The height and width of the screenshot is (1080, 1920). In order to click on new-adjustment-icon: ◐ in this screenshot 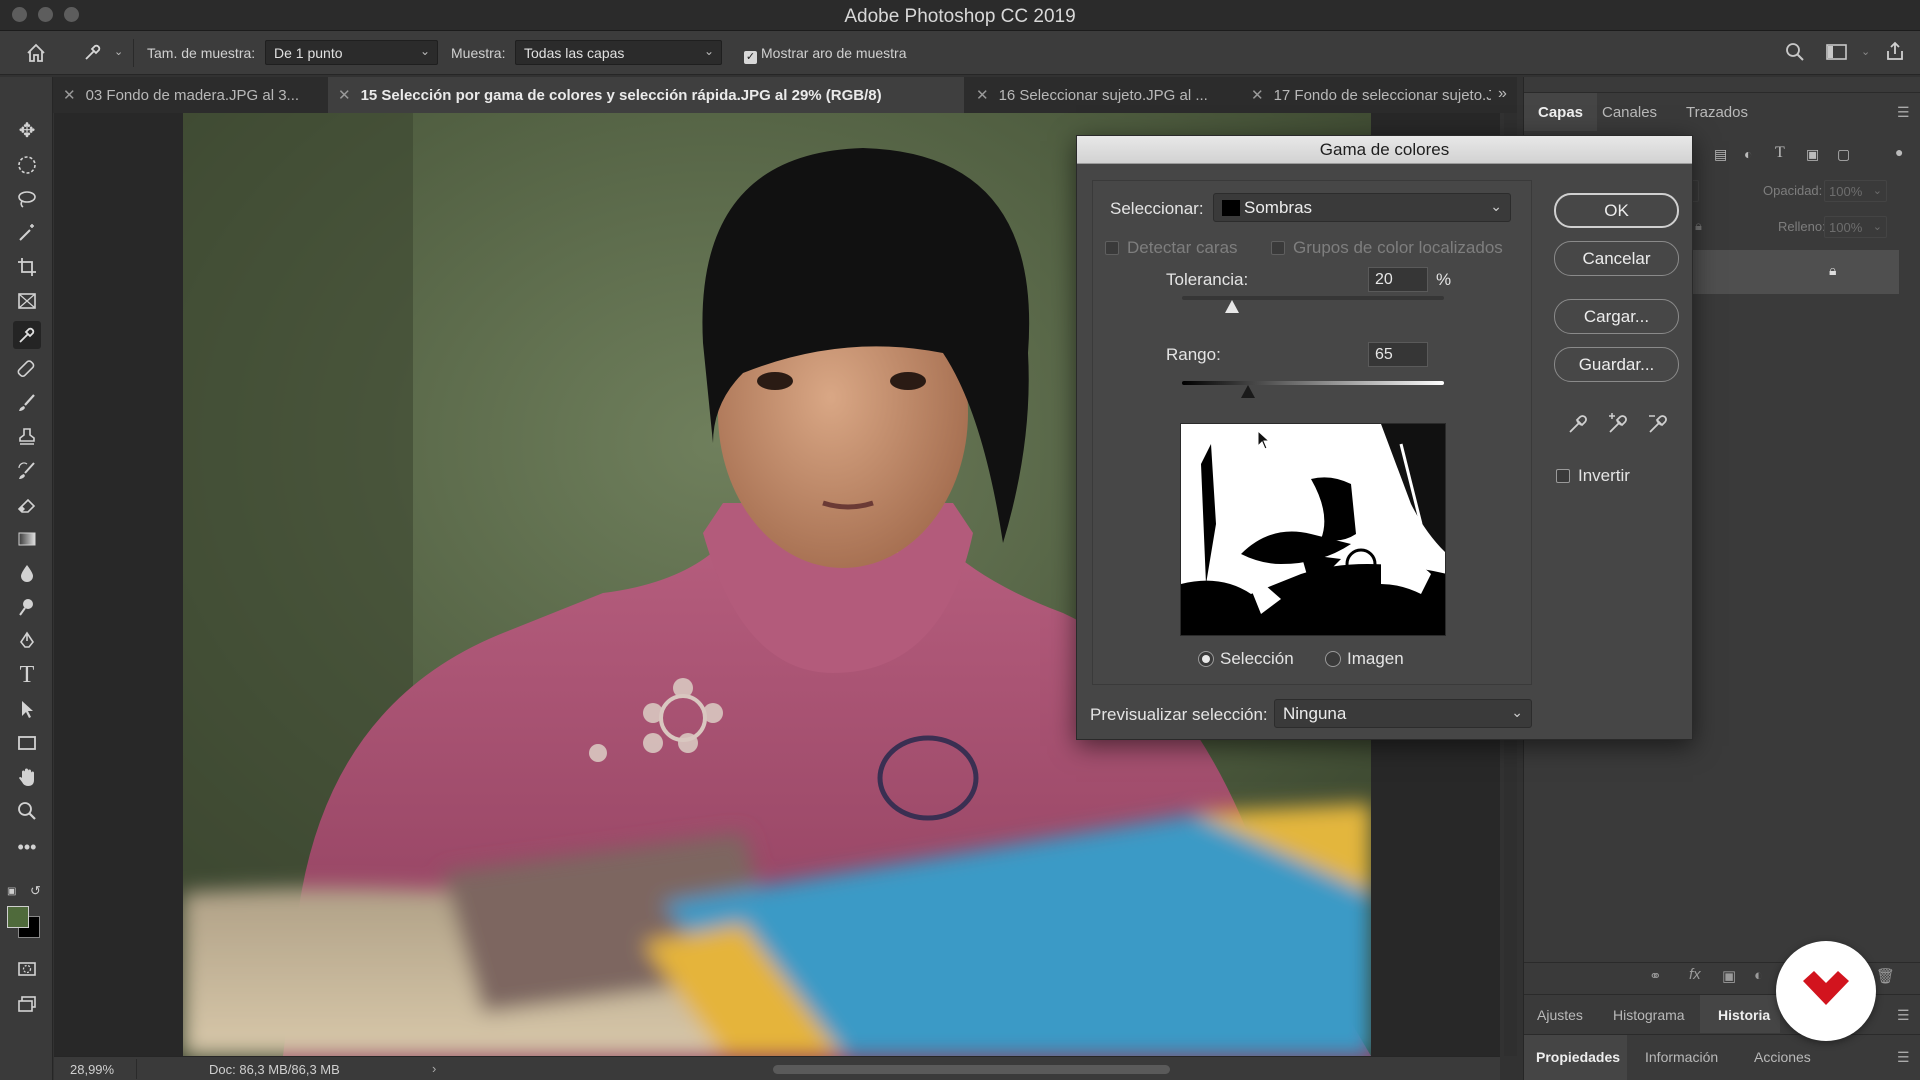, I will do `click(1758, 975)`.